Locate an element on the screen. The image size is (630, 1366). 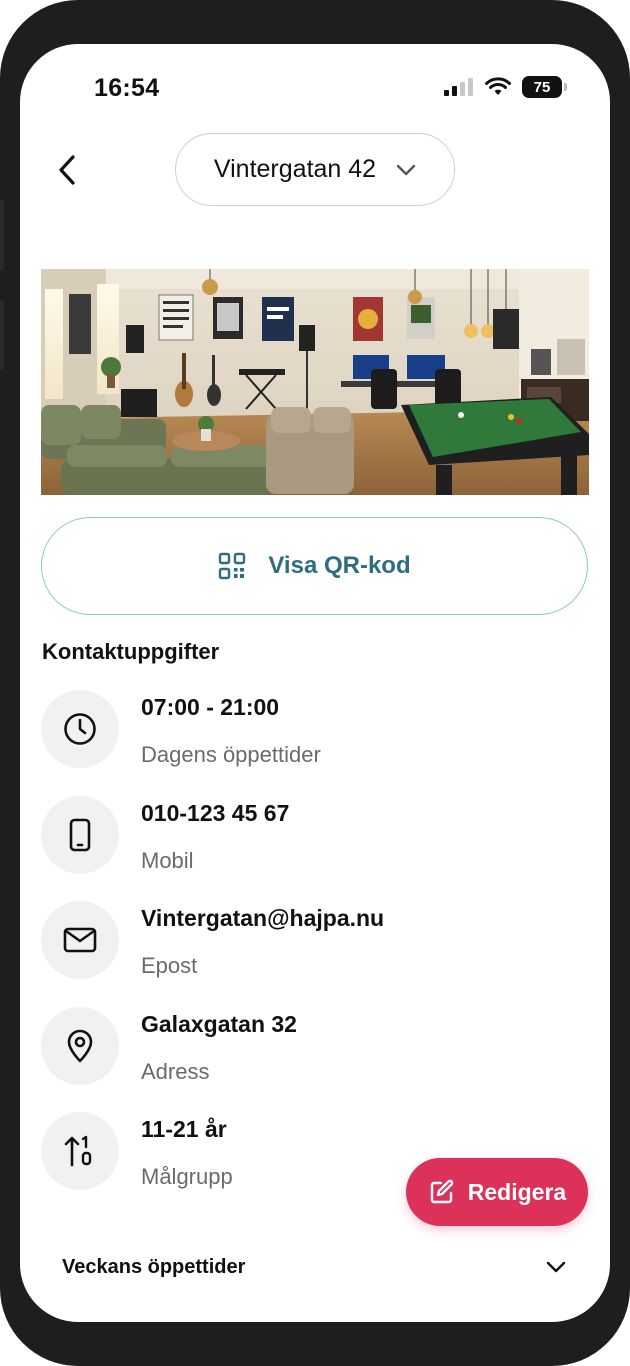
volume-up-button is located at coordinates (2, 235).